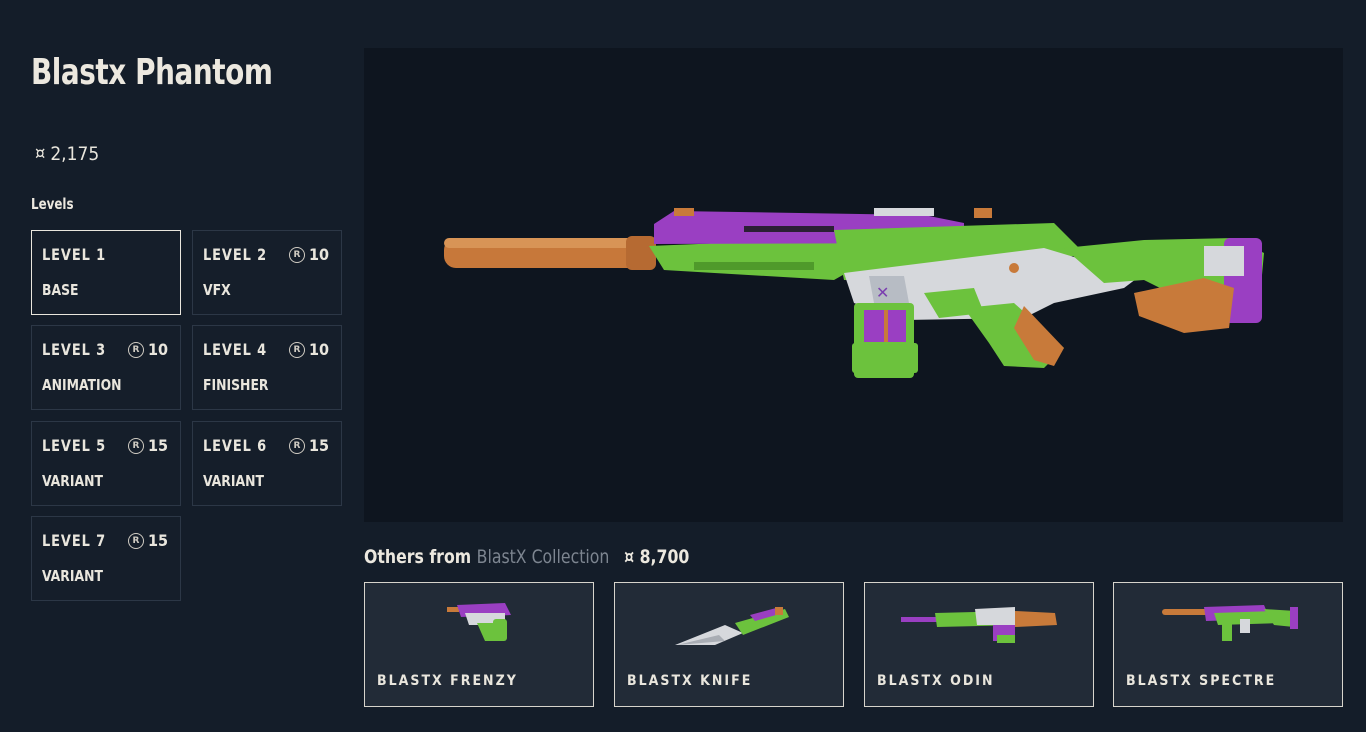 The height and width of the screenshot is (732, 1366). I want to click on knife-illustration, so click(732, 626).